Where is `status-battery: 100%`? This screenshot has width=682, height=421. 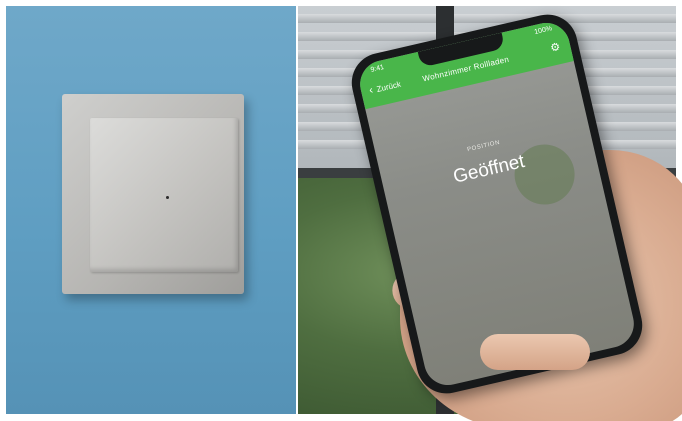
status-battery: 100% is located at coordinates (543, 31).